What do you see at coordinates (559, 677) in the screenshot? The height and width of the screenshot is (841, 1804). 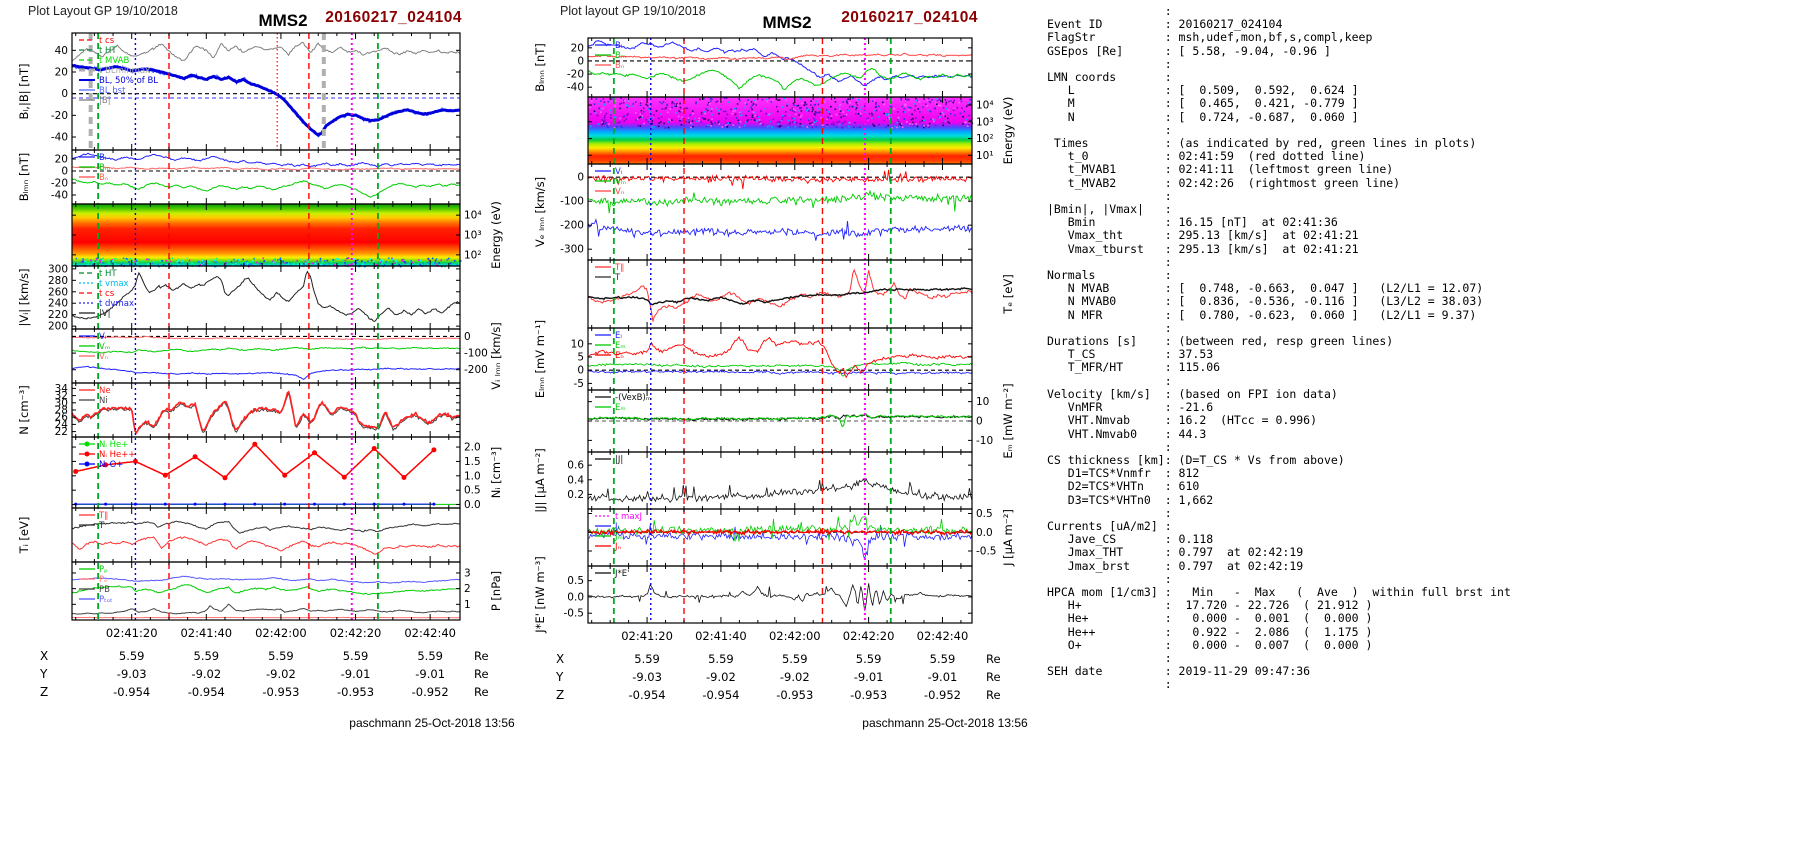 I see `svg-text: Y` at bounding box center [559, 677].